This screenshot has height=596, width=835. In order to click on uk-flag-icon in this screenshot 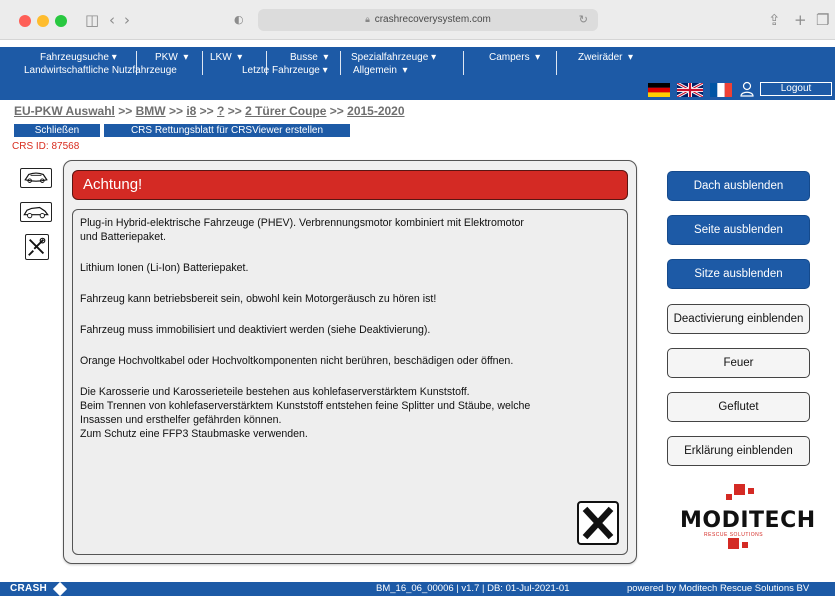, I will do `click(690, 90)`.